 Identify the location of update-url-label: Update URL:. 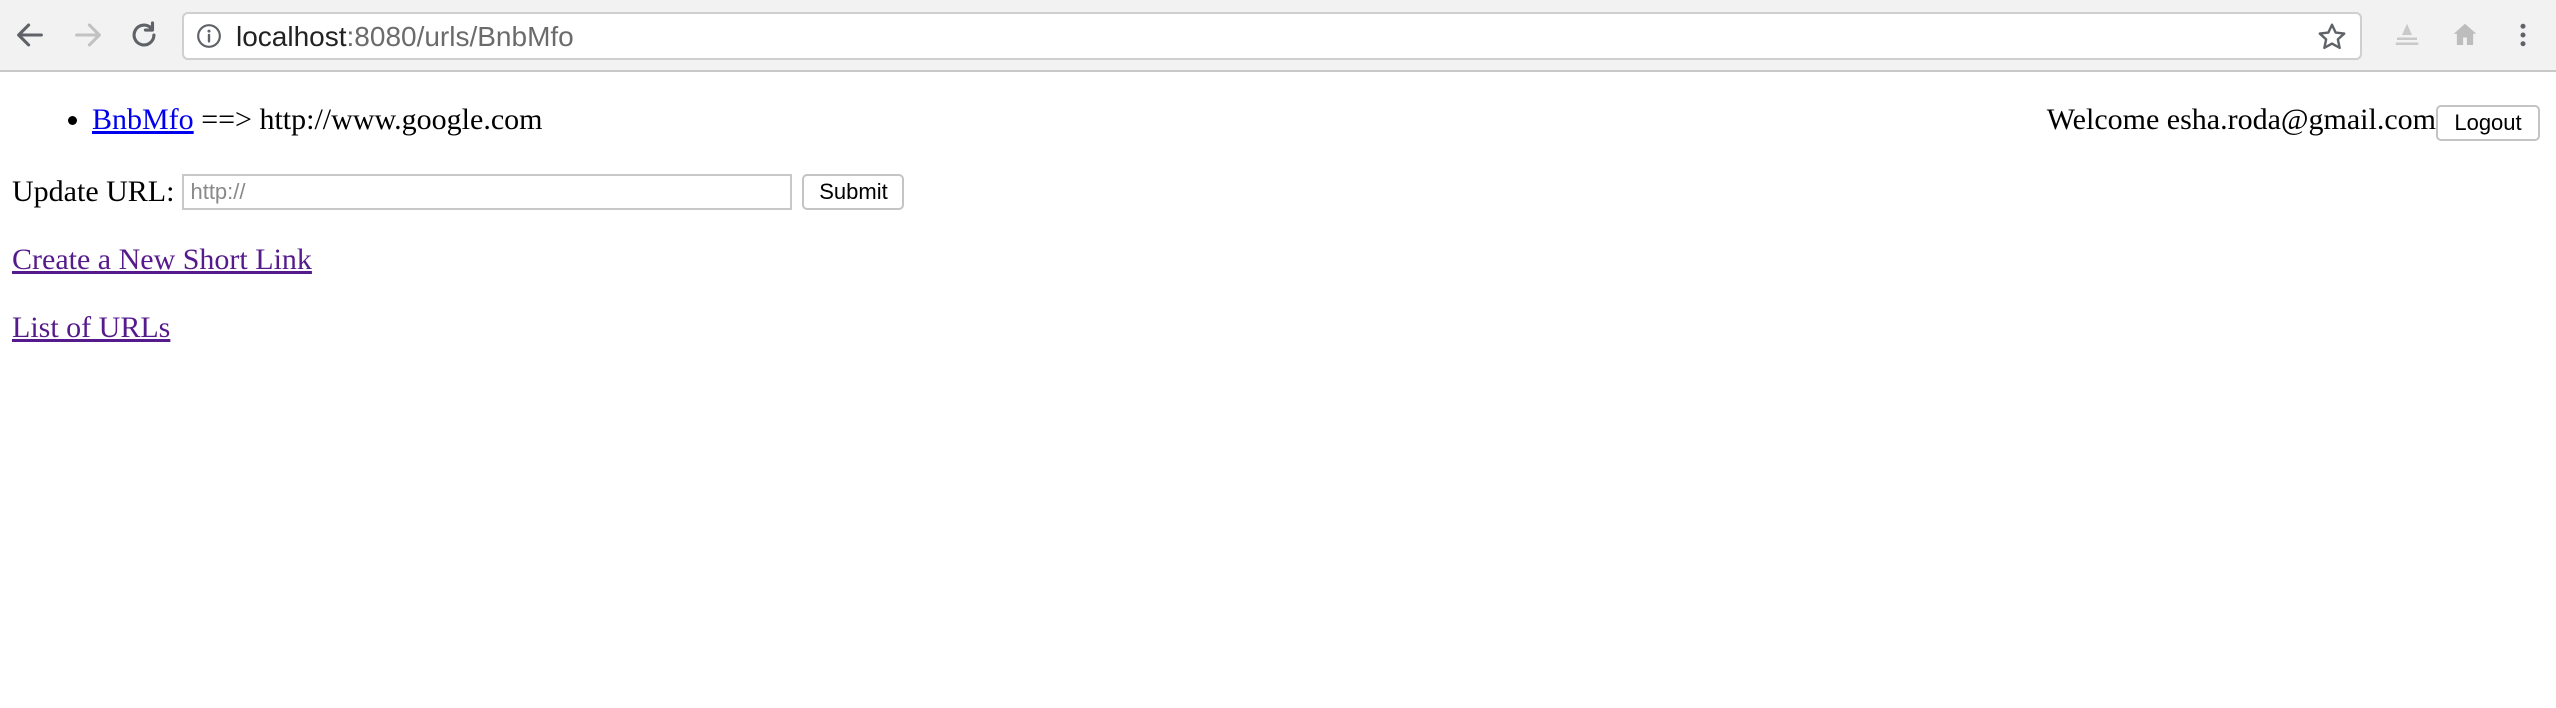
(93, 191).